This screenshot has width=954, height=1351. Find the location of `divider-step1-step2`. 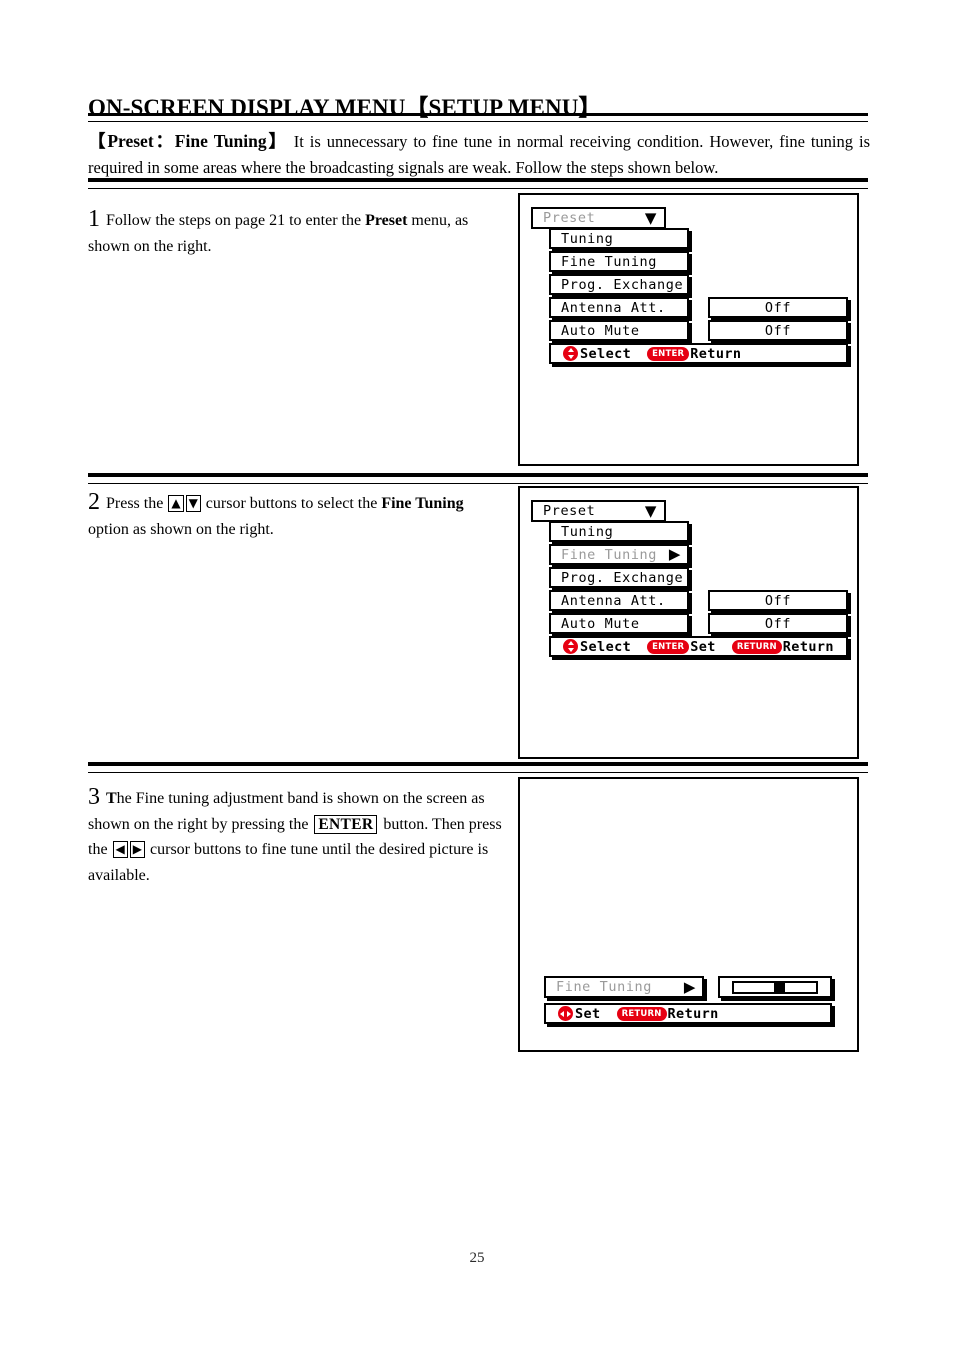

divider-step1-step2 is located at coordinates (478, 478).